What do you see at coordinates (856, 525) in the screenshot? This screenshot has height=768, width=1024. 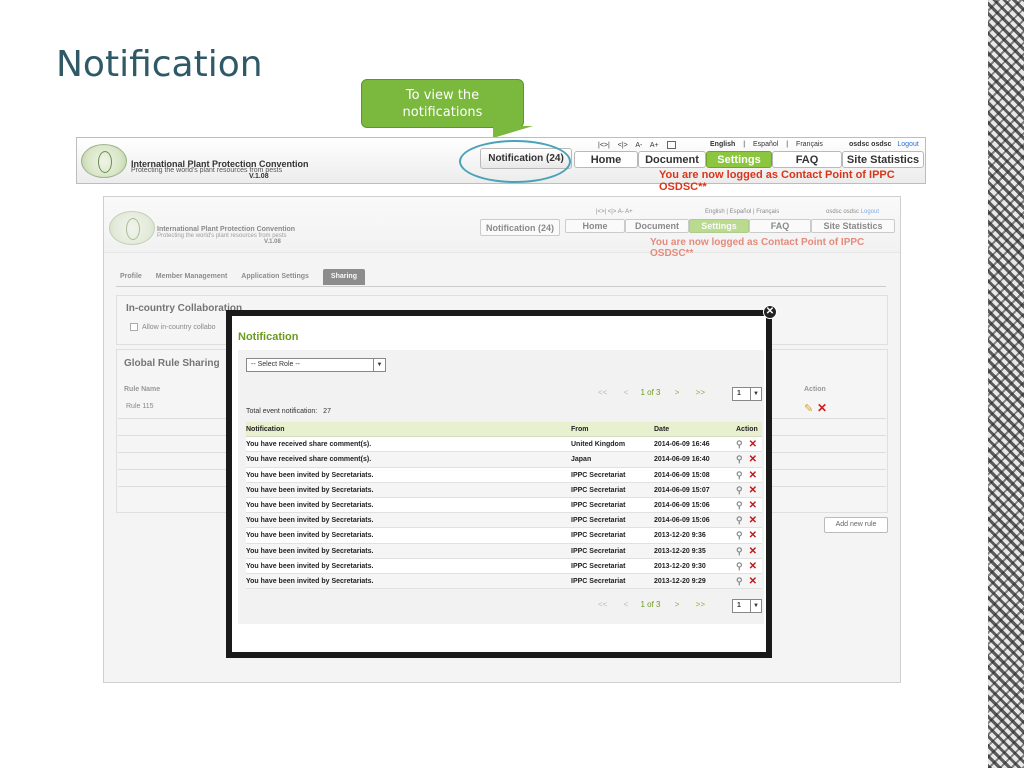 I see `add-rule-button: Add new rule` at bounding box center [856, 525].